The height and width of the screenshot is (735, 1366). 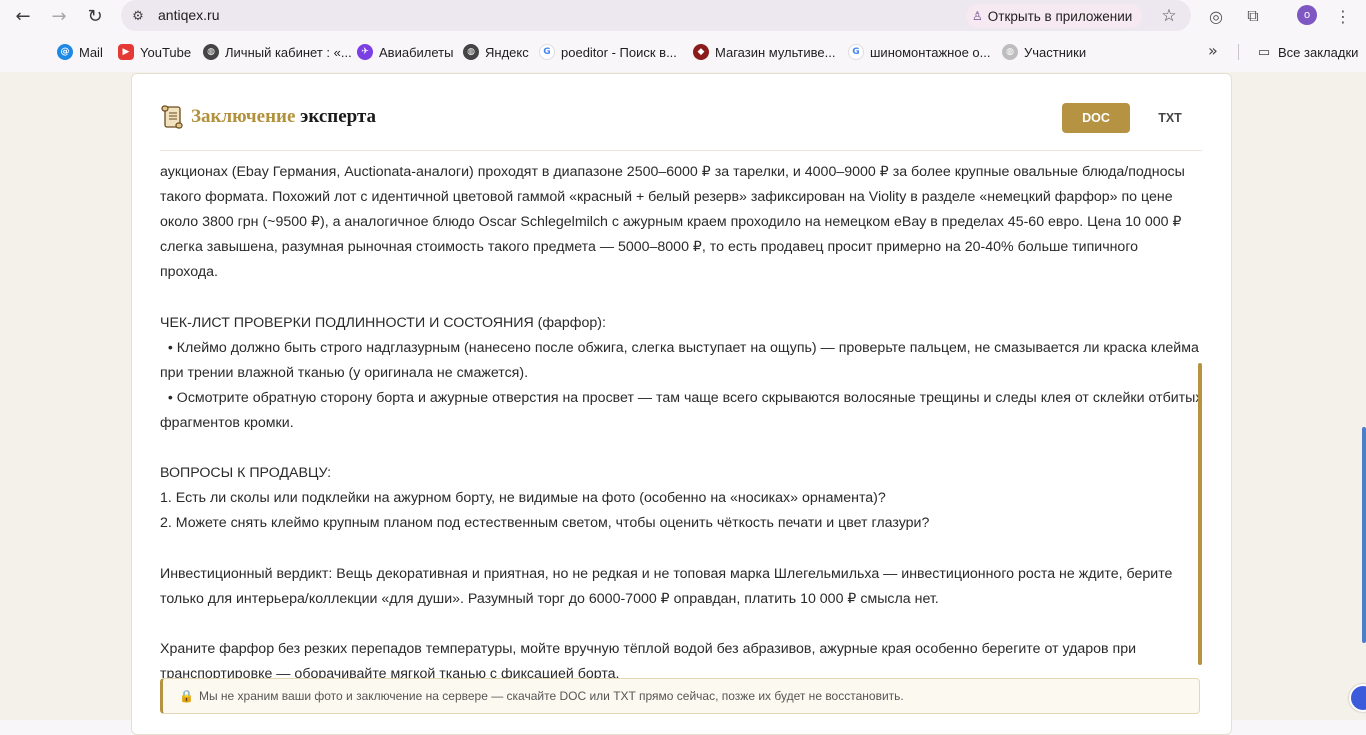 What do you see at coordinates (1055, 52) in the screenshot?
I see `bookmark-label: Участники` at bounding box center [1055, 52].